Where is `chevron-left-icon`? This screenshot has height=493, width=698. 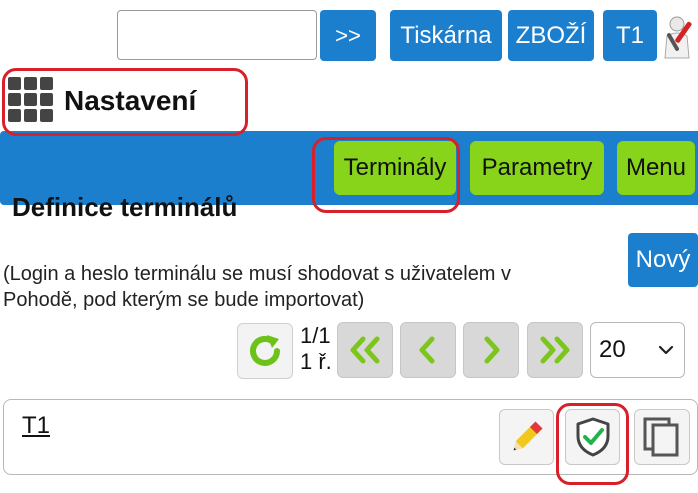 chevron-left-icon is located at coordinates (427, 350).